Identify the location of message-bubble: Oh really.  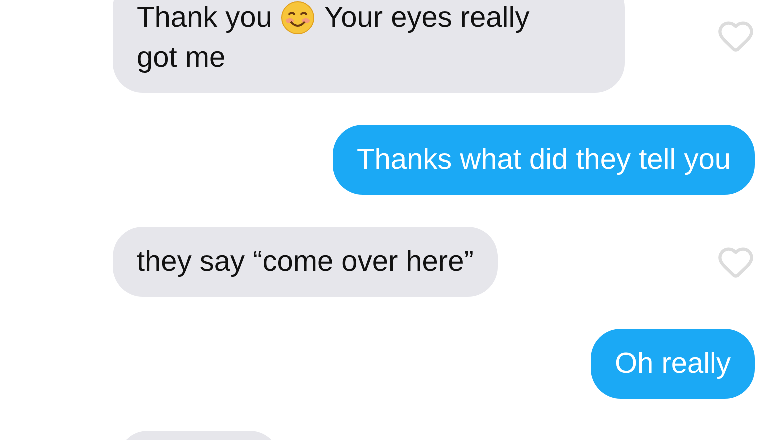
(672, 364).